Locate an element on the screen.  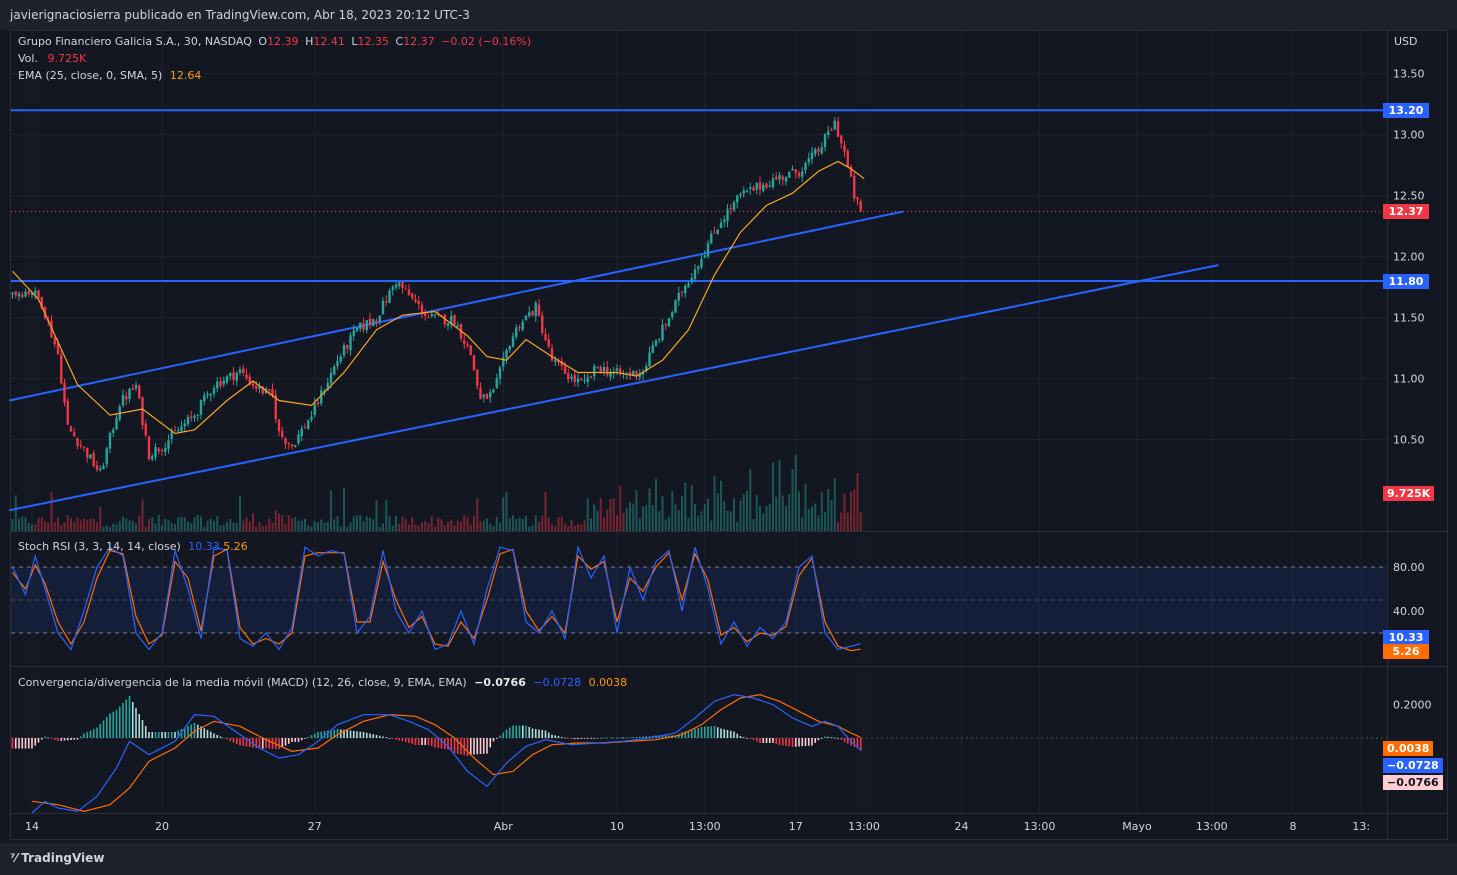
time-tick-label: 20 is located at coordinates (162, 826).